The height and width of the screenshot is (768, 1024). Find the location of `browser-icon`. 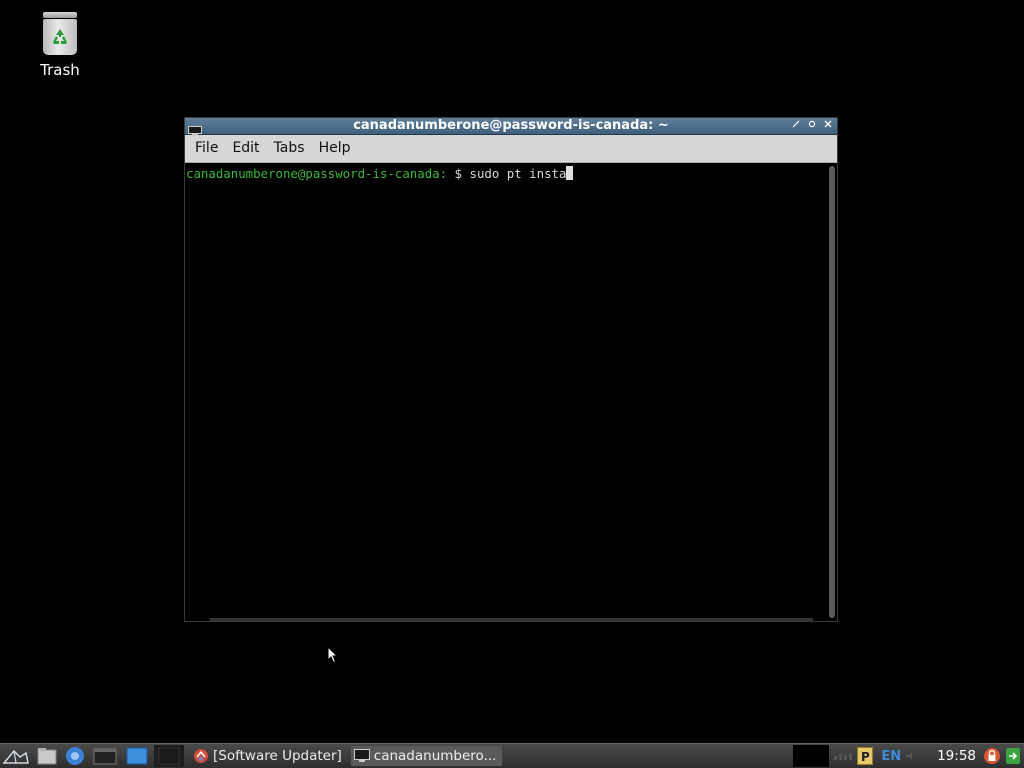

browser-icon is located at coordinates (75, 756).